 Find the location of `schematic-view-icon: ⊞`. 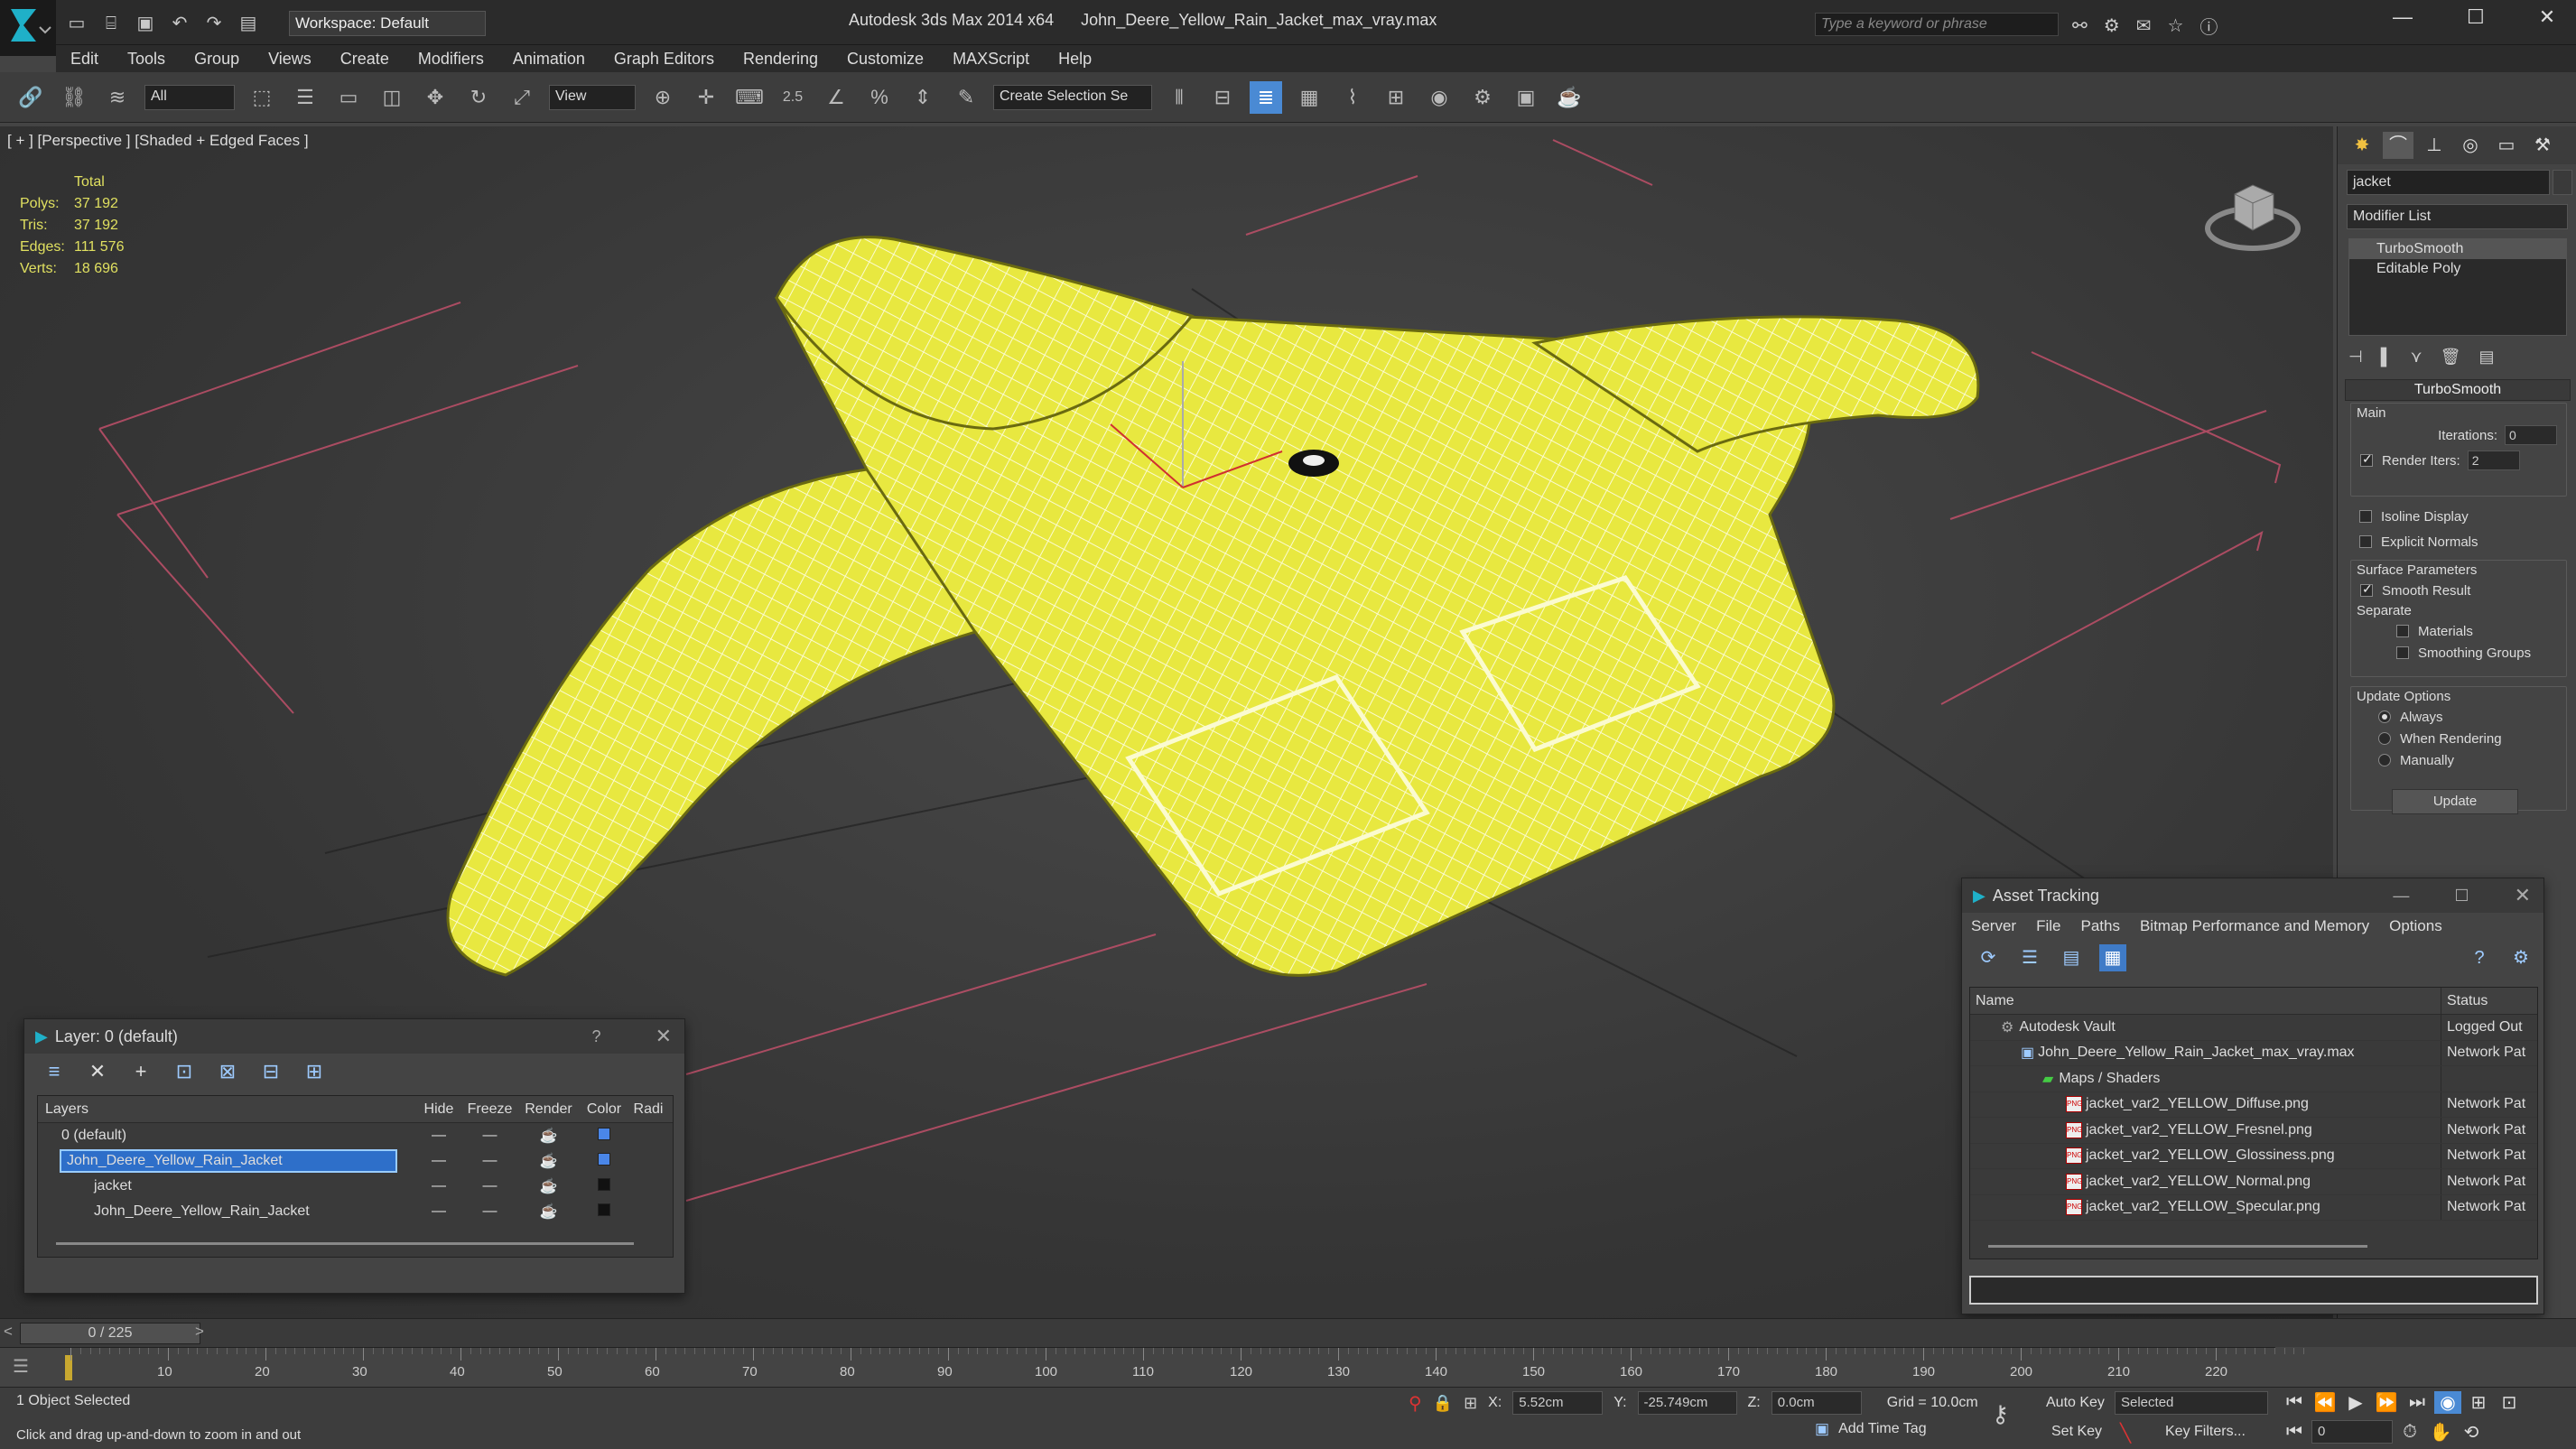

schematic-view-icon: ⊞ is located at coordinates (1396, 97).